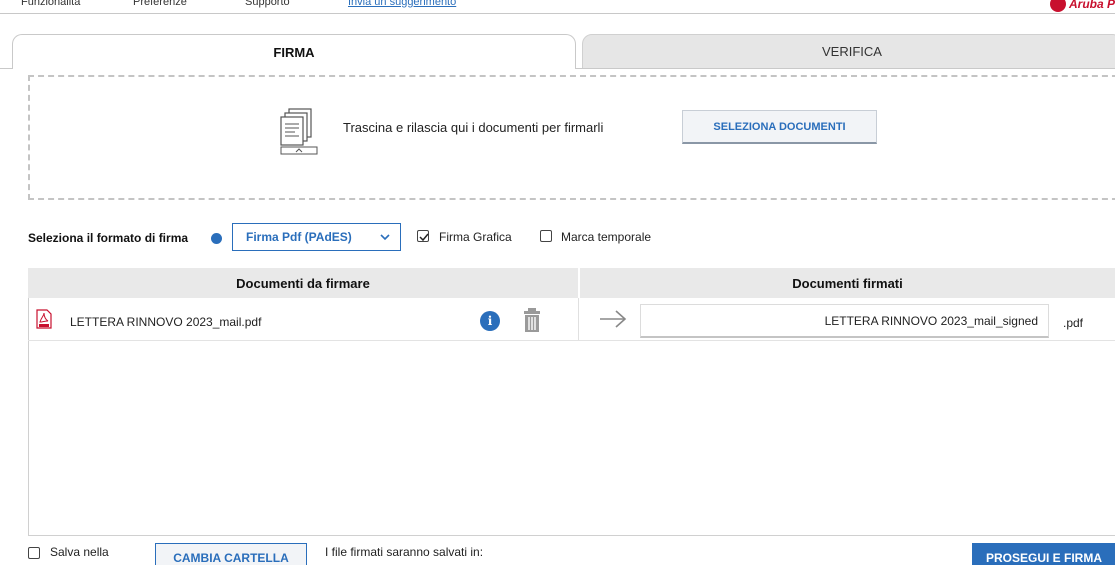 The width and height of the screenshot is (1115, 565). Describe the element at coordinates (402, 4) in the screenshot. I see `suggest-link: Invia un suggerimento` at that location.